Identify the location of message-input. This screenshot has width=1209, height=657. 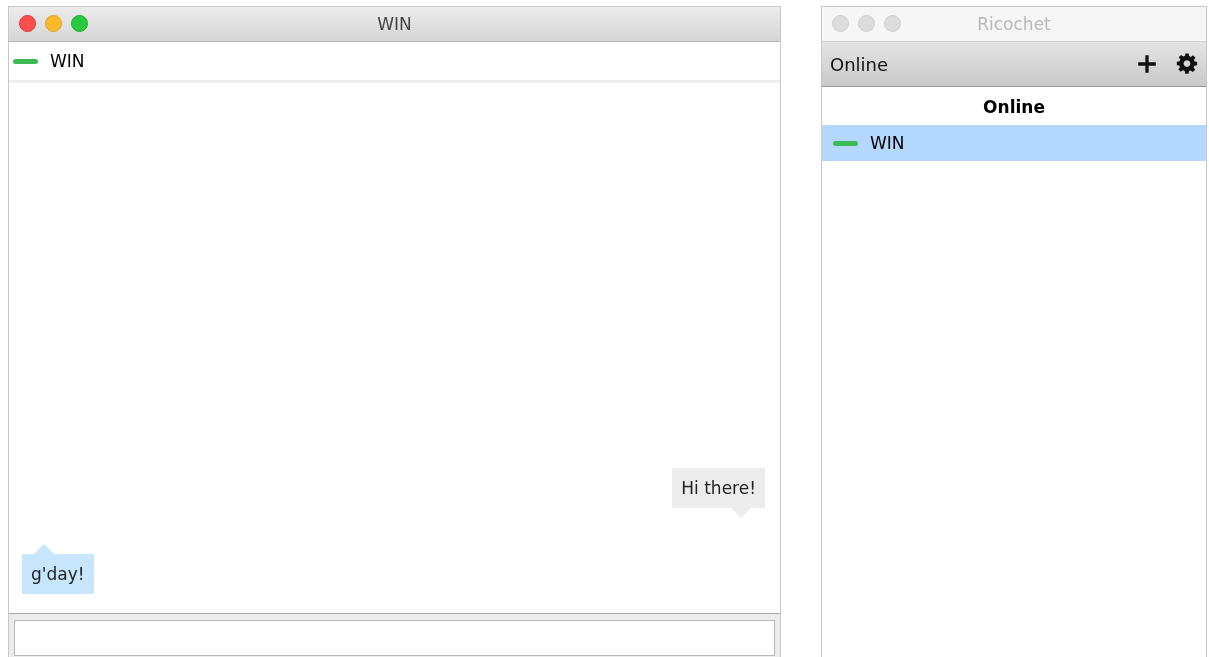
(394, 638).